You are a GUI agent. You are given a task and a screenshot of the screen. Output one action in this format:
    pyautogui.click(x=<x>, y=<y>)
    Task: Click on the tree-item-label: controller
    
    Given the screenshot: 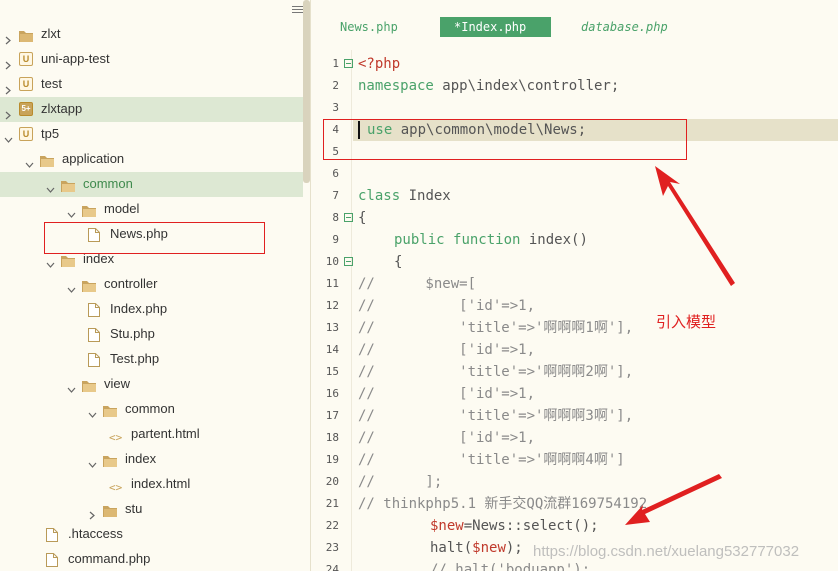 What is the action you would take?
    pyautogui.click(x=131, y=283)
    